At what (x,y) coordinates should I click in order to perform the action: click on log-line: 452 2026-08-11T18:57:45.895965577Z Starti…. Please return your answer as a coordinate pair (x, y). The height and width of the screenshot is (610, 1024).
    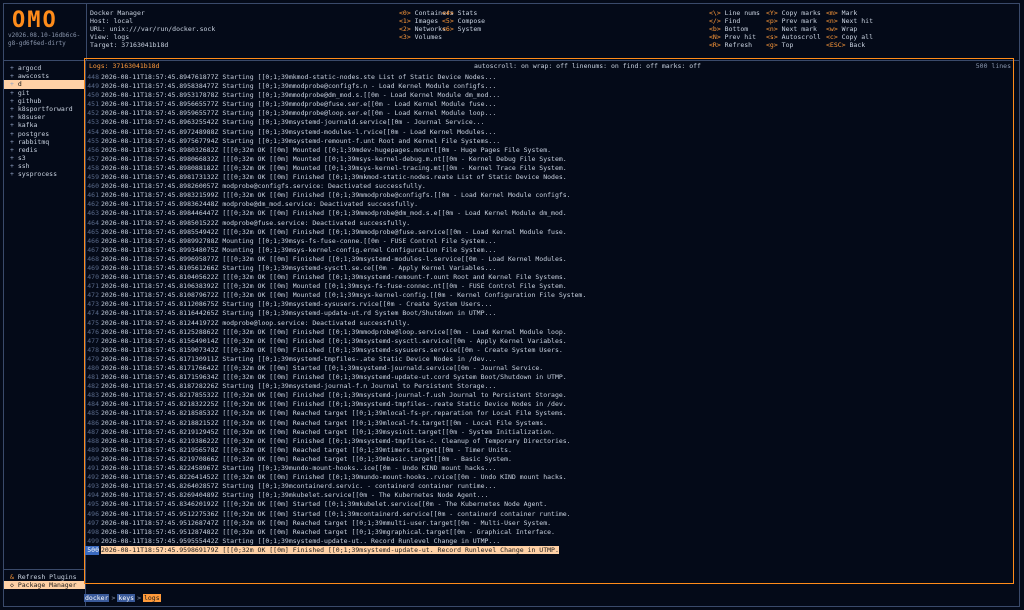
    Looking at the image, I should click on (548, 113).